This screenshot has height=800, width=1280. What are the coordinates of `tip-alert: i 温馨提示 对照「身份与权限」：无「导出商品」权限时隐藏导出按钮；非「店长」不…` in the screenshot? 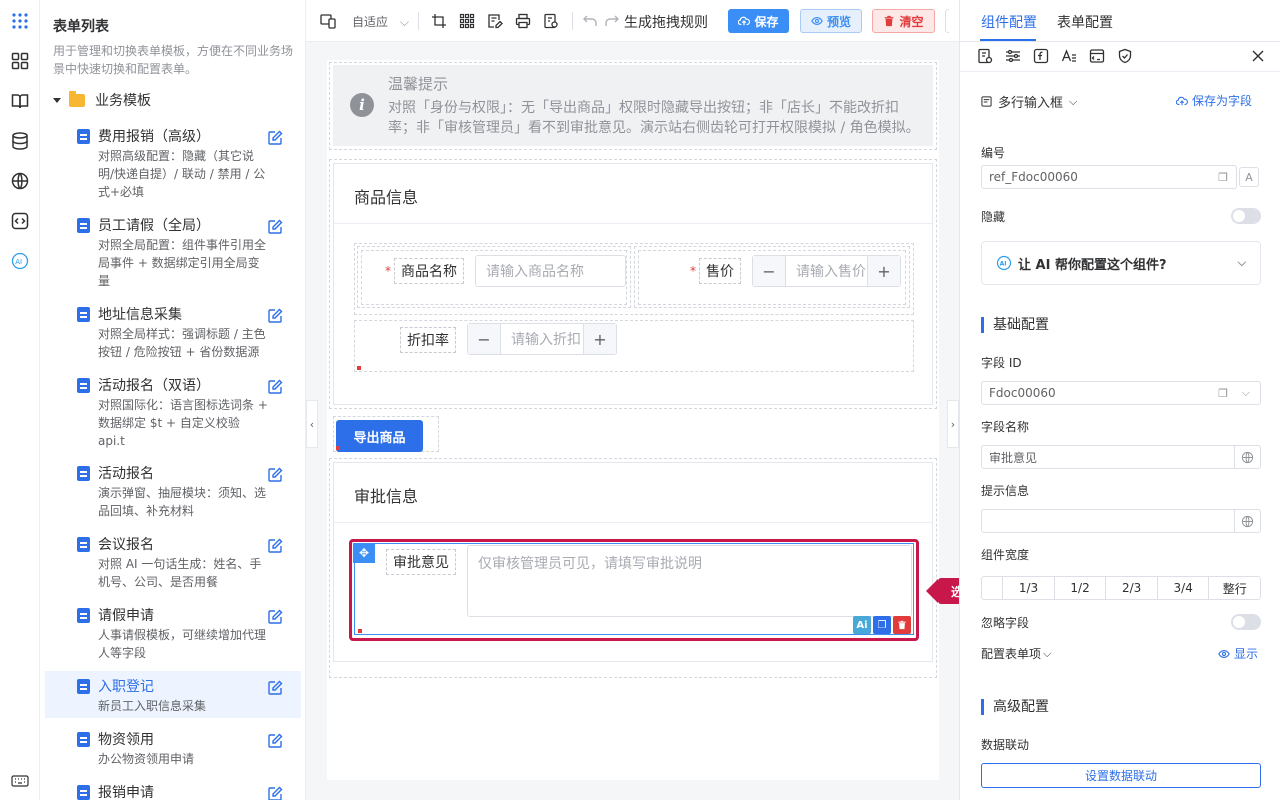 It's located at (633, 105).